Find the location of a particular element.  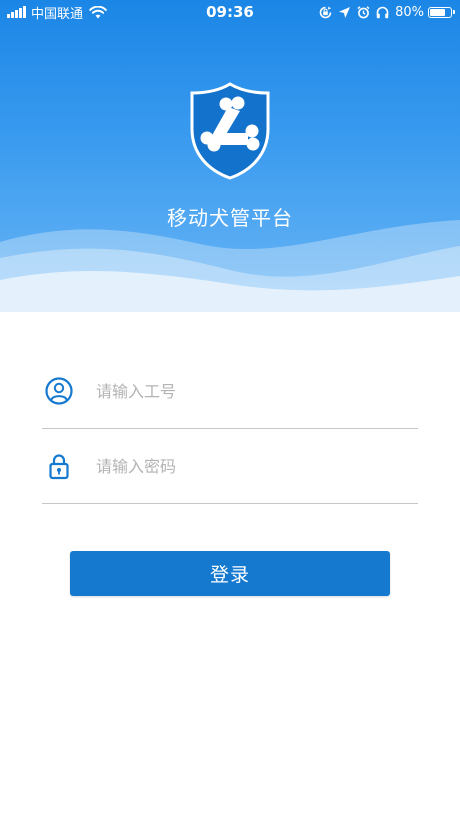

battery-icon is located at coordinates (441, 12).